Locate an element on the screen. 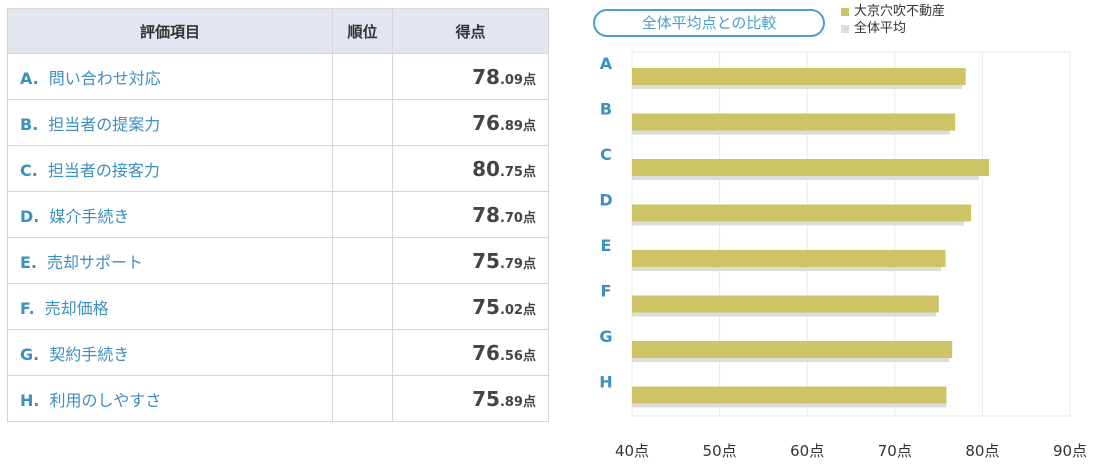 This screenshot has height=470, width=1099. item-letter: D. is located at coordinates (30, 216).